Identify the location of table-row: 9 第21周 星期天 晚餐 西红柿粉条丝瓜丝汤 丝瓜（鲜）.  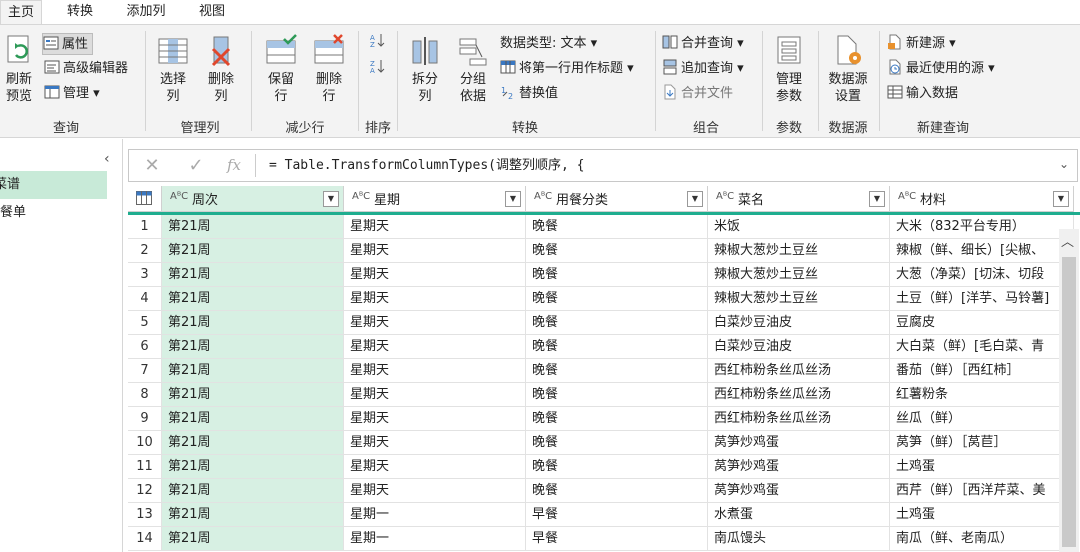
(604, 419).